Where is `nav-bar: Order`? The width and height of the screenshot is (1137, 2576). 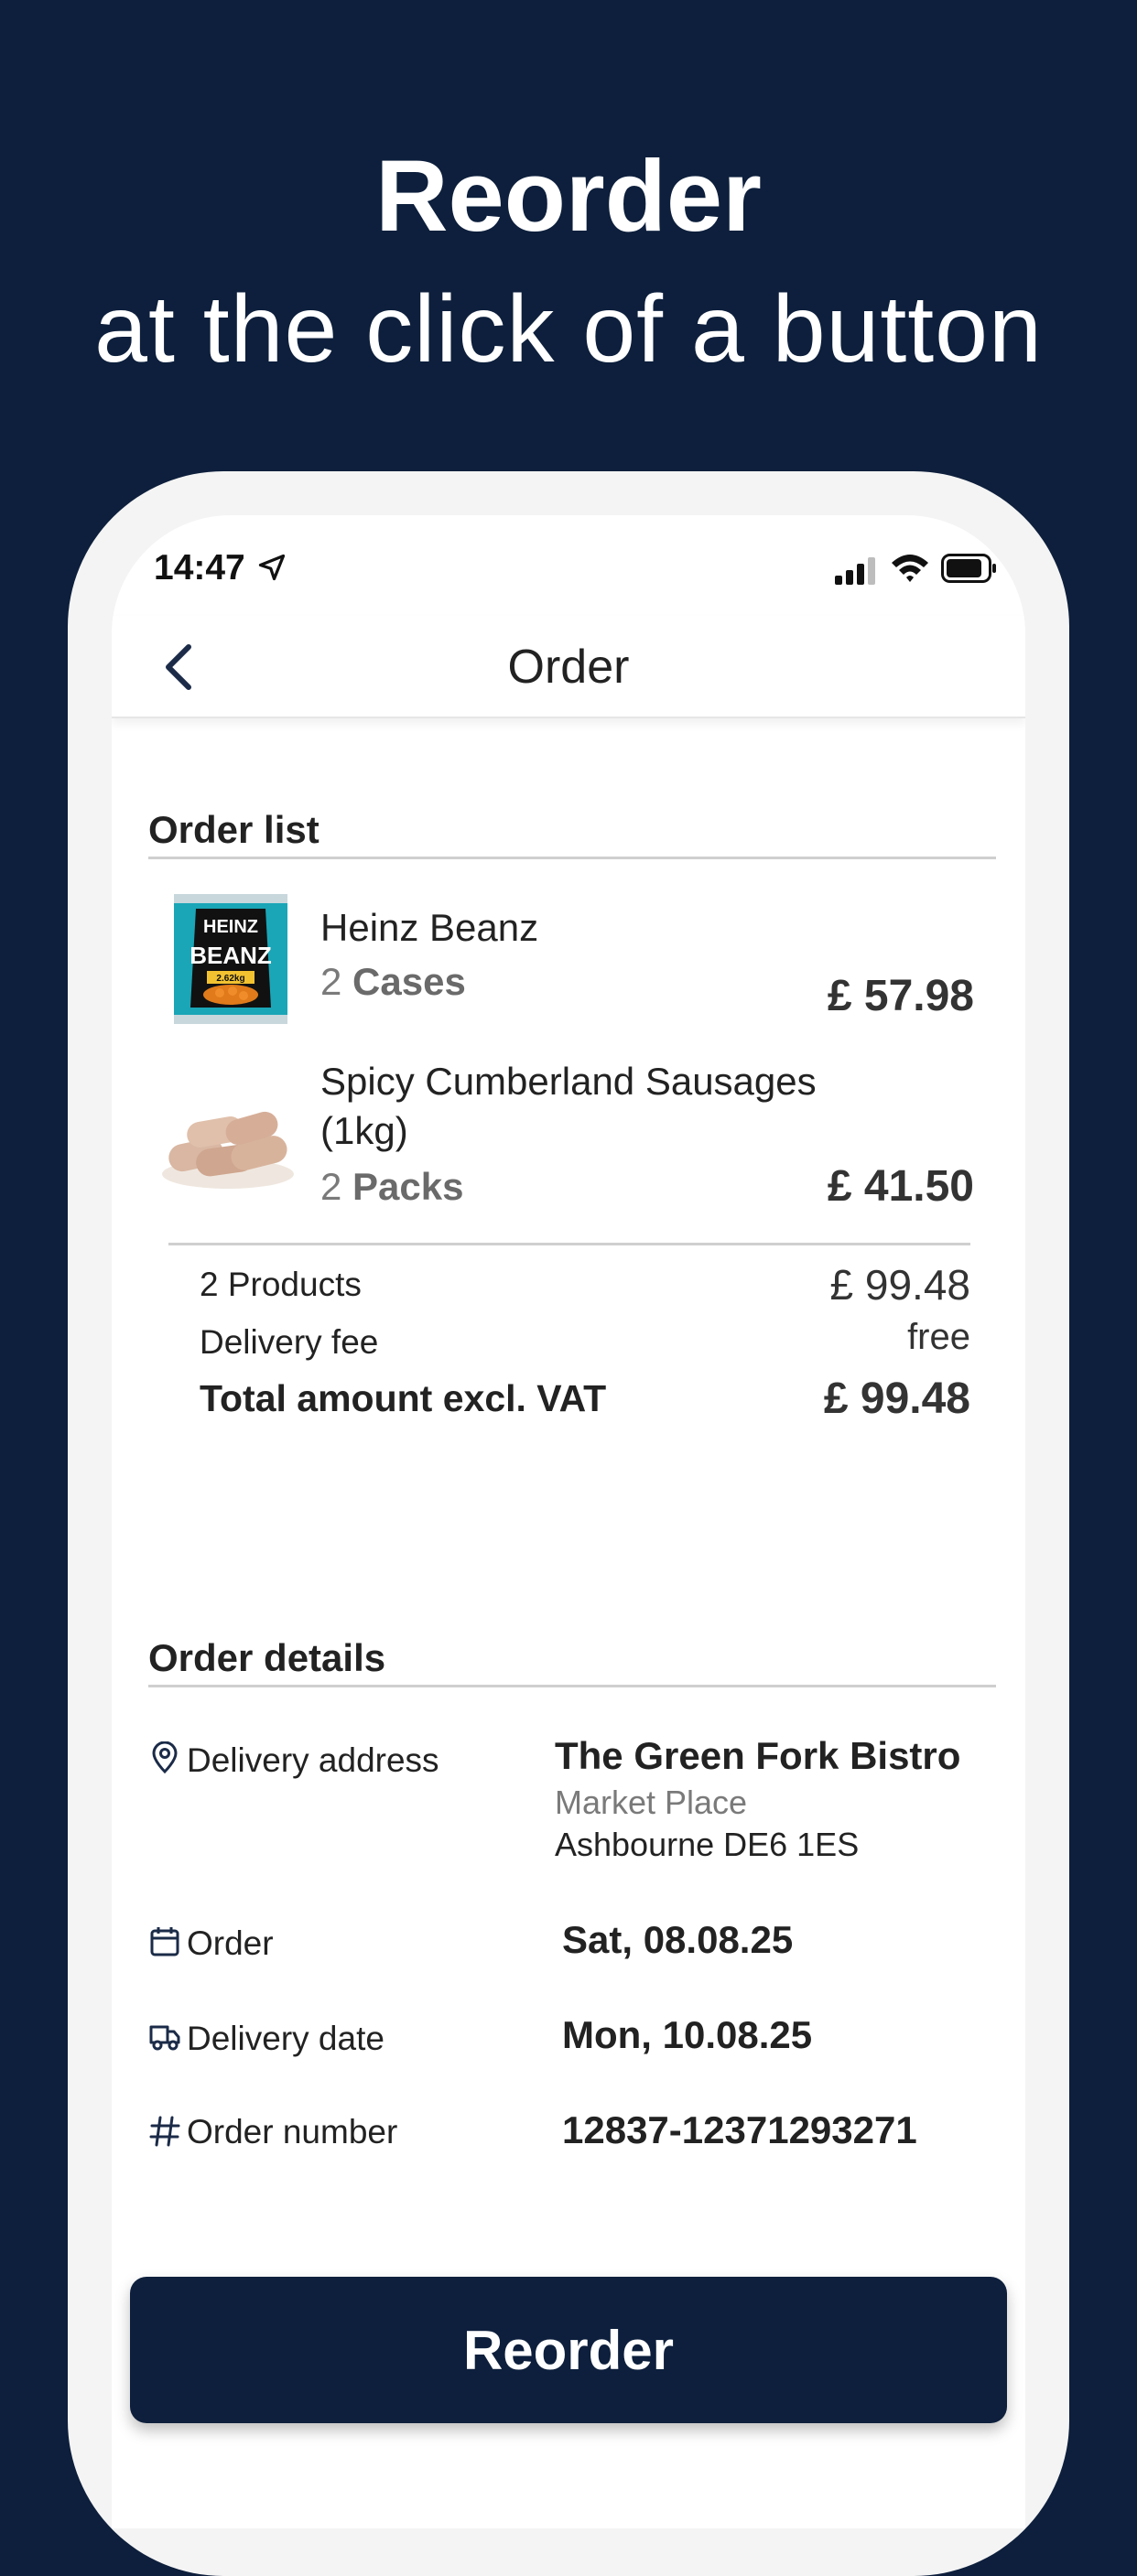 nav-bar: Order is located at coordinates (568, 667).